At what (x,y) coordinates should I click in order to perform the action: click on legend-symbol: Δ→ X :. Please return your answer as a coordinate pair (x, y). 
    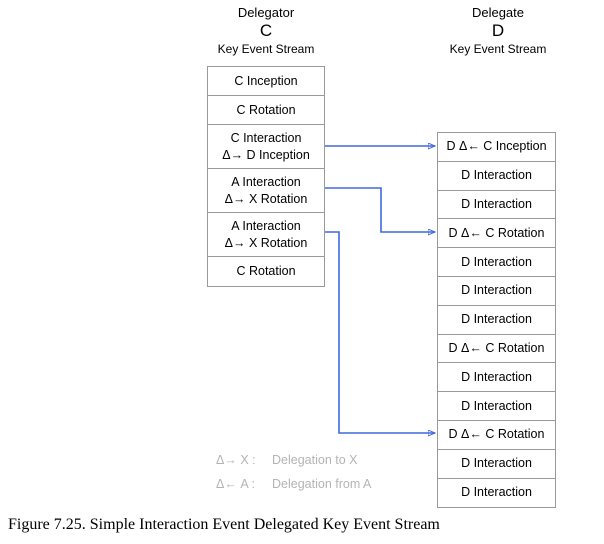
    Looking at the image, I should click on (236, 460).